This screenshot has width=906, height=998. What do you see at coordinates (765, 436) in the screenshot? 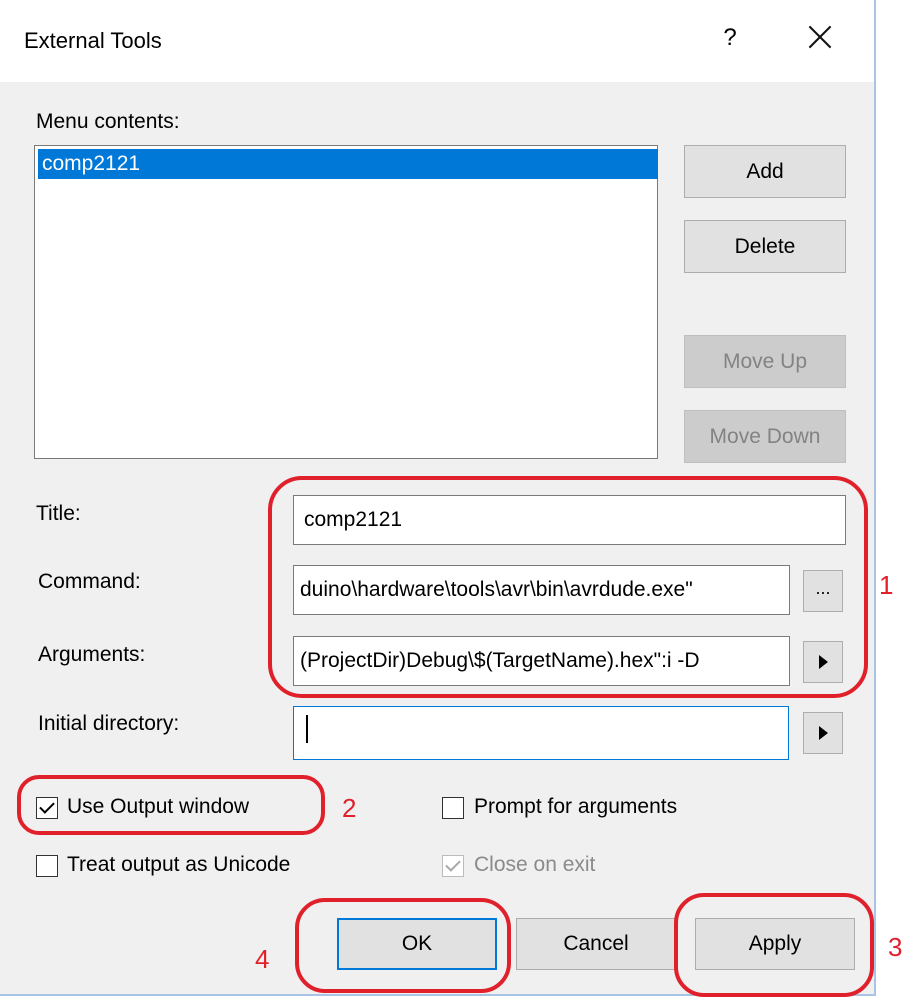
I see `move-down-button: Move Down` at bounding box center [765, 436].